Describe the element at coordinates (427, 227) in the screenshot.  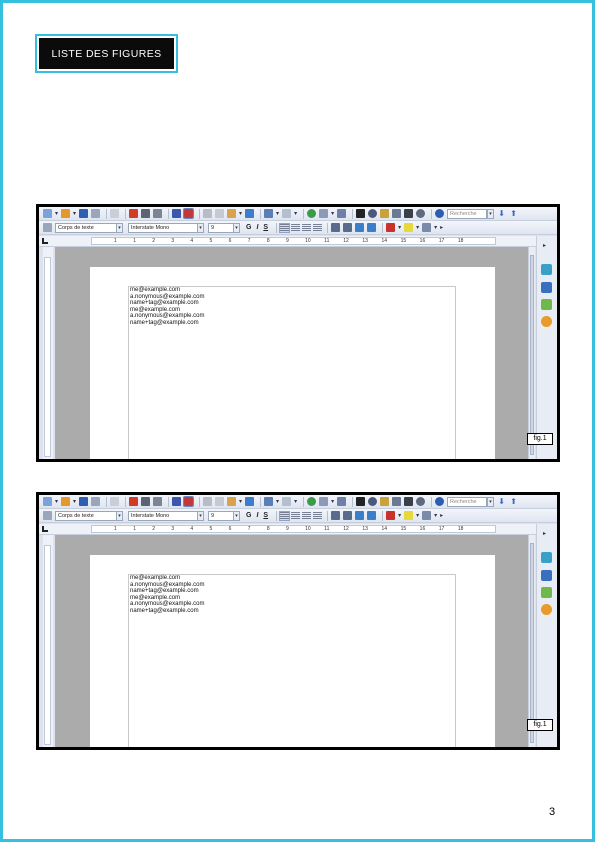
I see `background-color-icon` at that location.